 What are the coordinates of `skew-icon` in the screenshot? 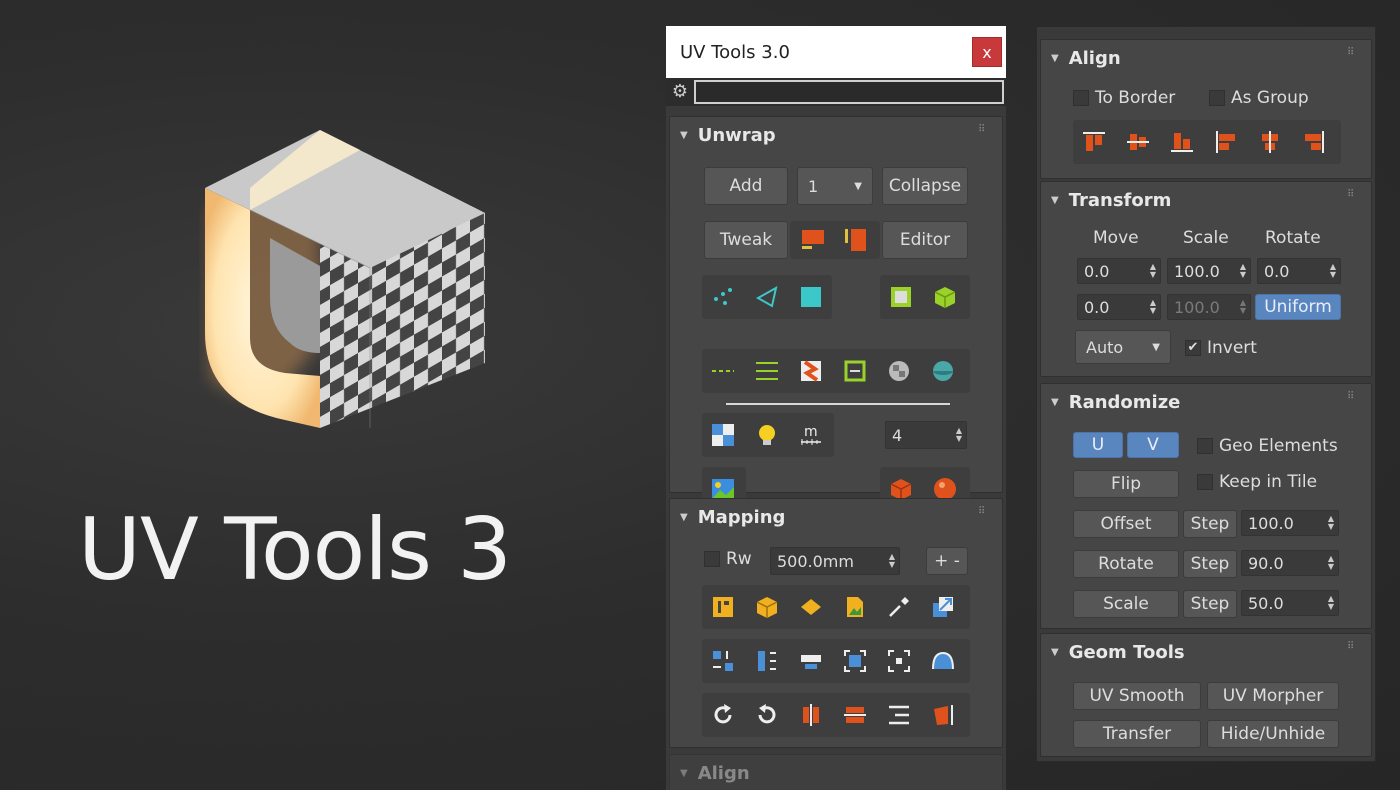 It's located at (943, 715).